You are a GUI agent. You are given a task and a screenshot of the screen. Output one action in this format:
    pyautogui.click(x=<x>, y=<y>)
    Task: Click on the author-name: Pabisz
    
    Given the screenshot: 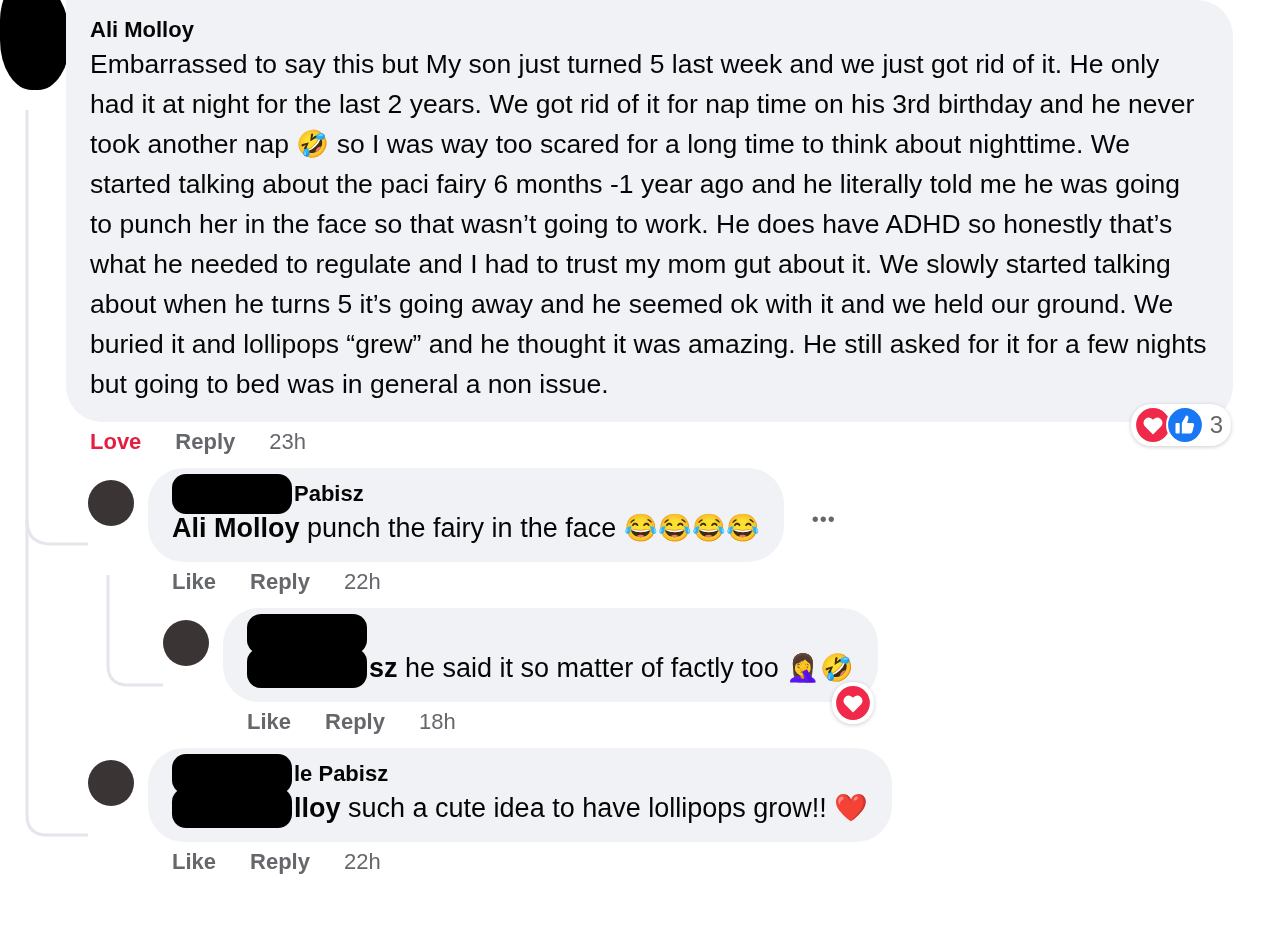 What is the action you would take?
    pyautogui.click(x=329, y=494)
    